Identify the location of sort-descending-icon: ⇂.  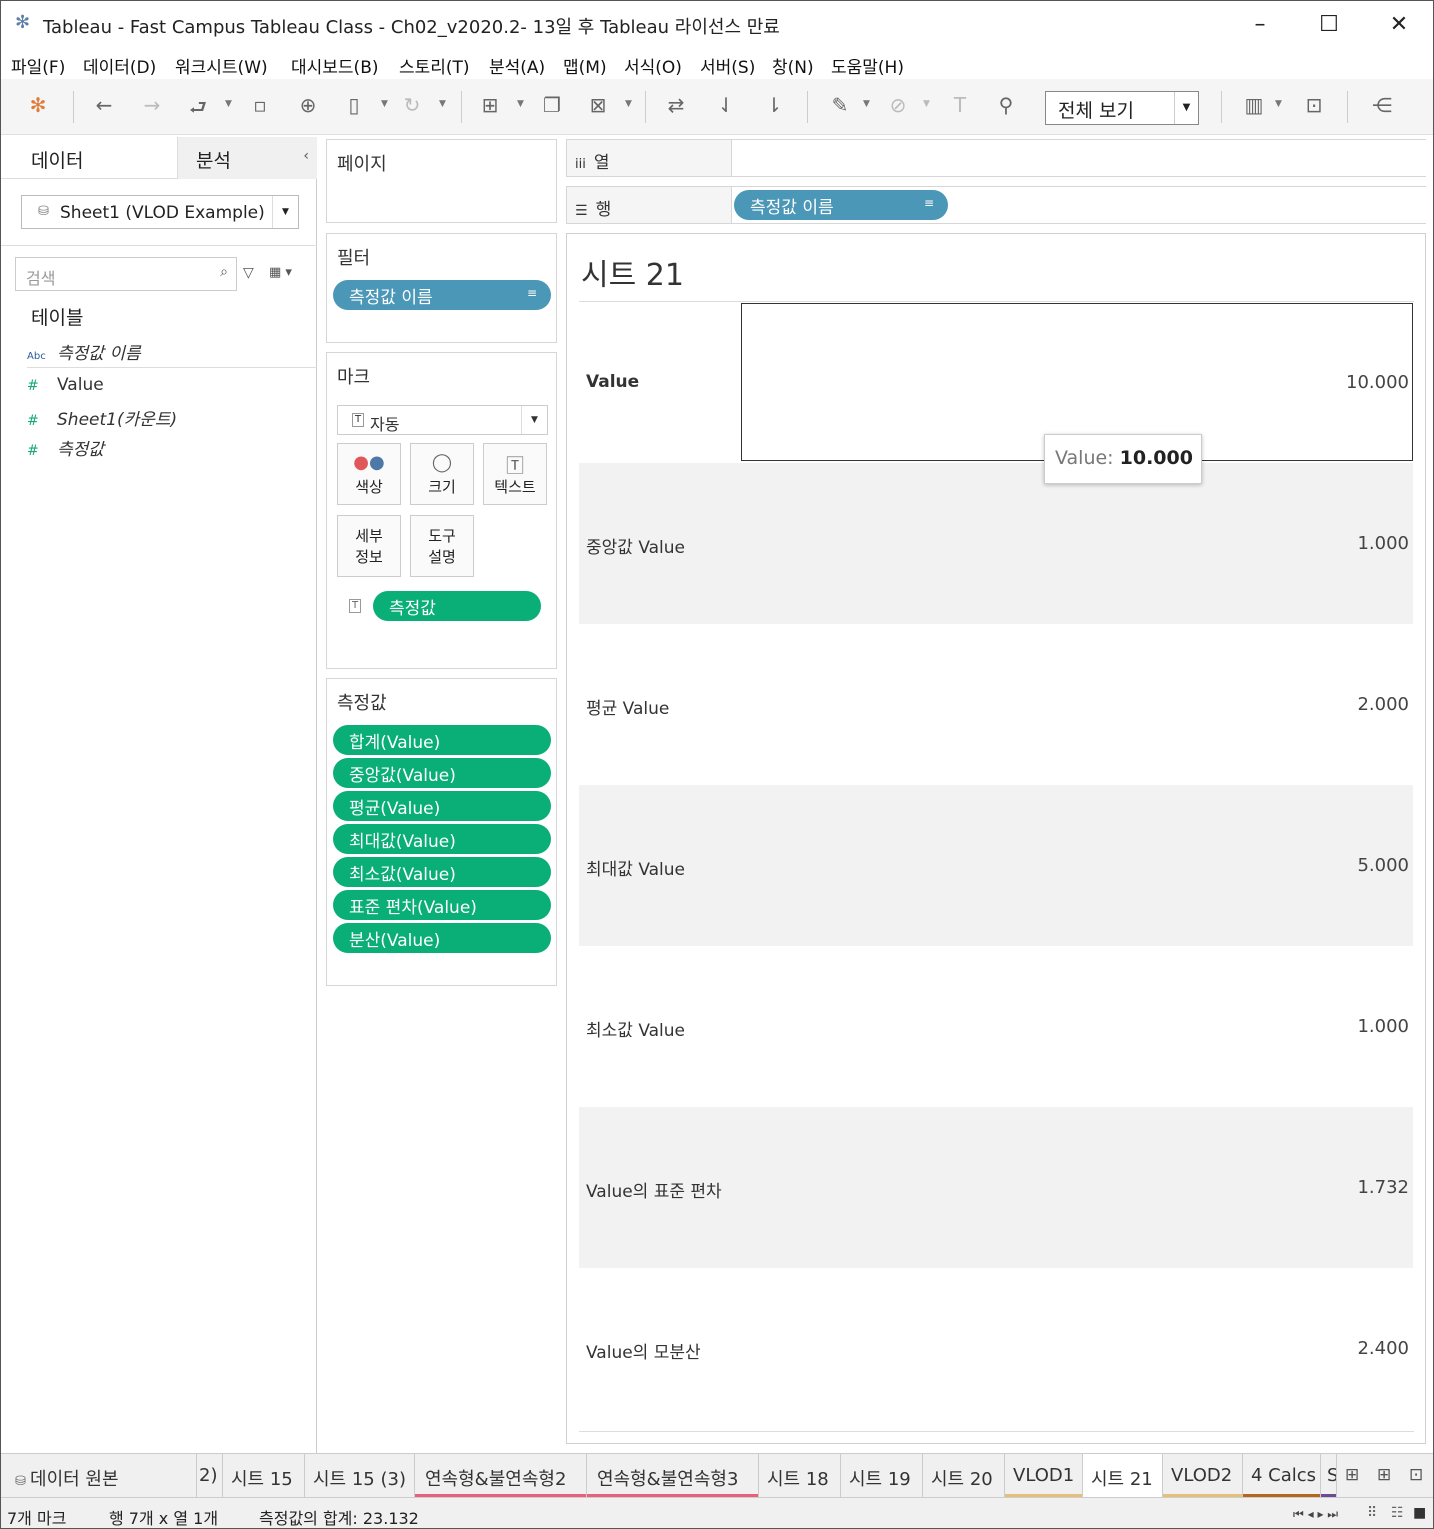
(774, 105).